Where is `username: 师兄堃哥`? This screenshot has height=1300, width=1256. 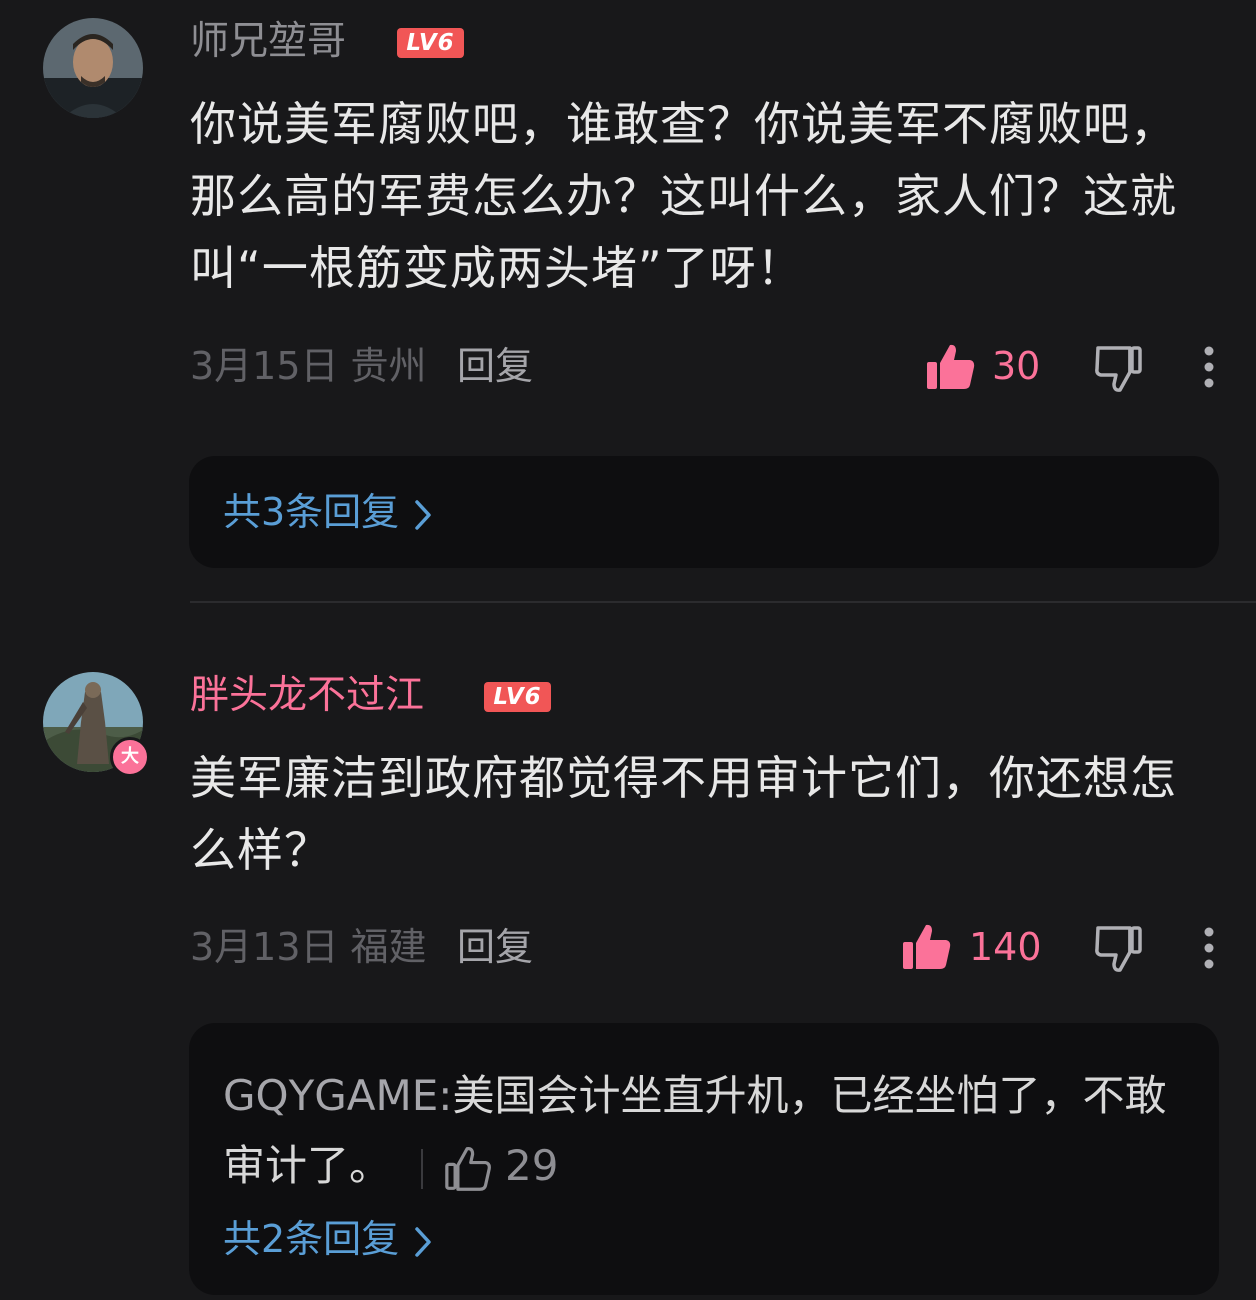 username: 师兄堃哥 is located at coordinates (268, 42).